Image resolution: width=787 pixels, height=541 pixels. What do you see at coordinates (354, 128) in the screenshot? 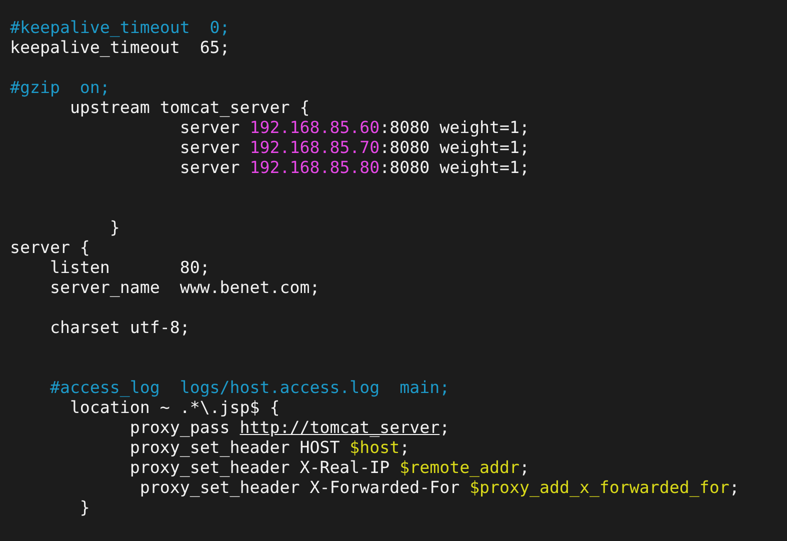
I see `code-line: server 192.168.85.60:8080 weight=1;` at bounding box center [354, 128].